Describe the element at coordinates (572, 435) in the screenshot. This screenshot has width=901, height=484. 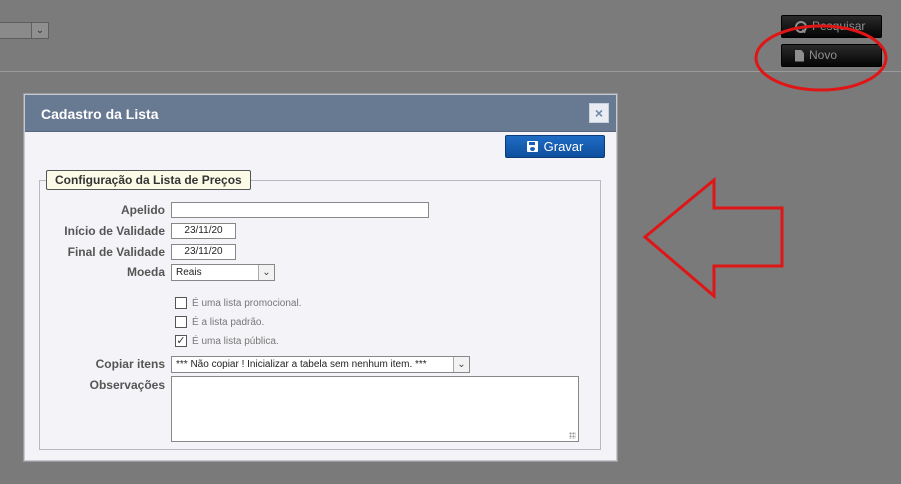
I see `resize-grip-icon` at that location.